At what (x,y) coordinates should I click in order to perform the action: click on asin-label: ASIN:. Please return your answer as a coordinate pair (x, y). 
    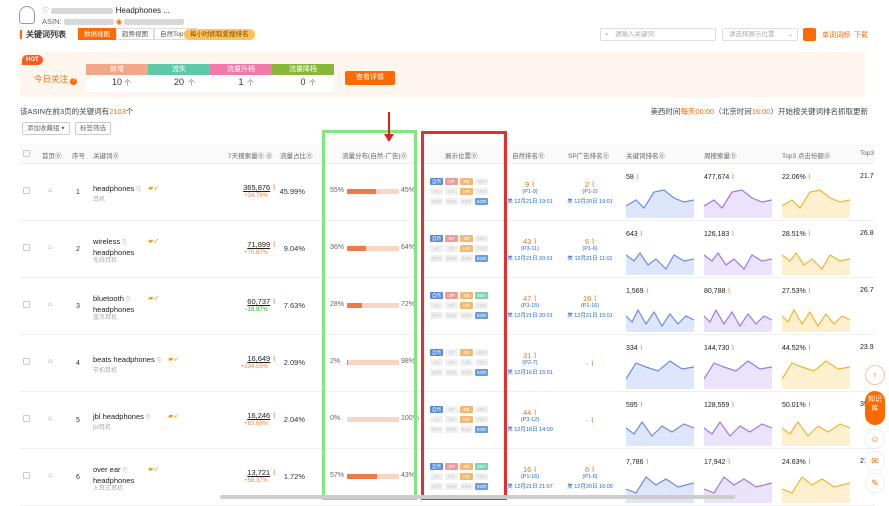
    Looking at the image, I should click on (52, 21).